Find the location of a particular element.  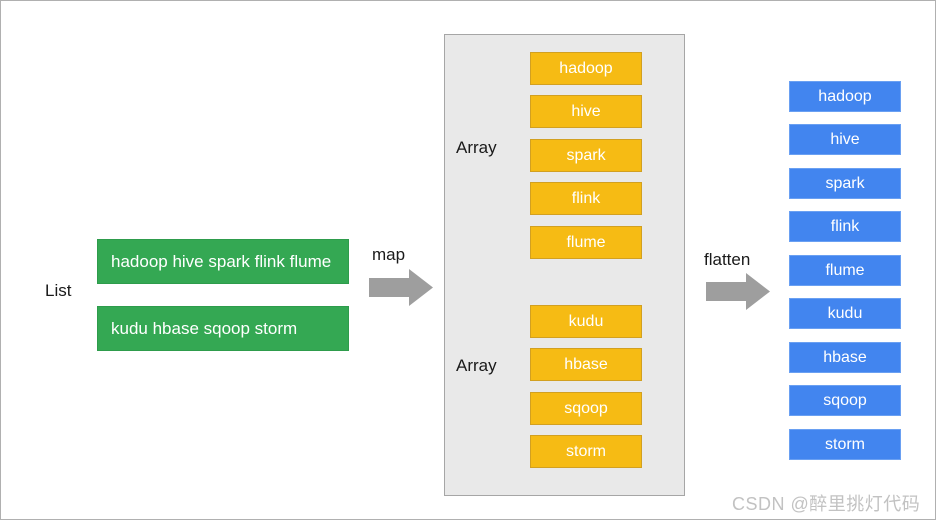

result-item-text: hive is located at coordinates (845, 139).